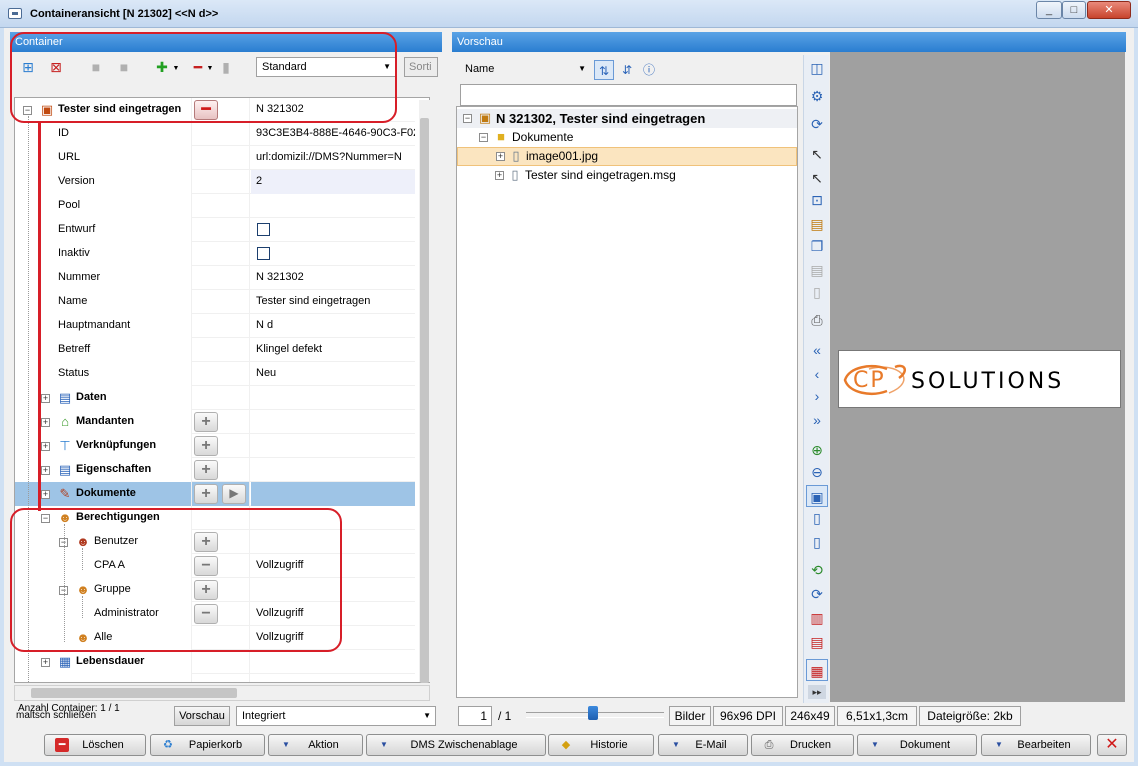  Describe the element at coordinates (817, 124) in the screenshot. I see `refresh-icon: ⟳` at that location.